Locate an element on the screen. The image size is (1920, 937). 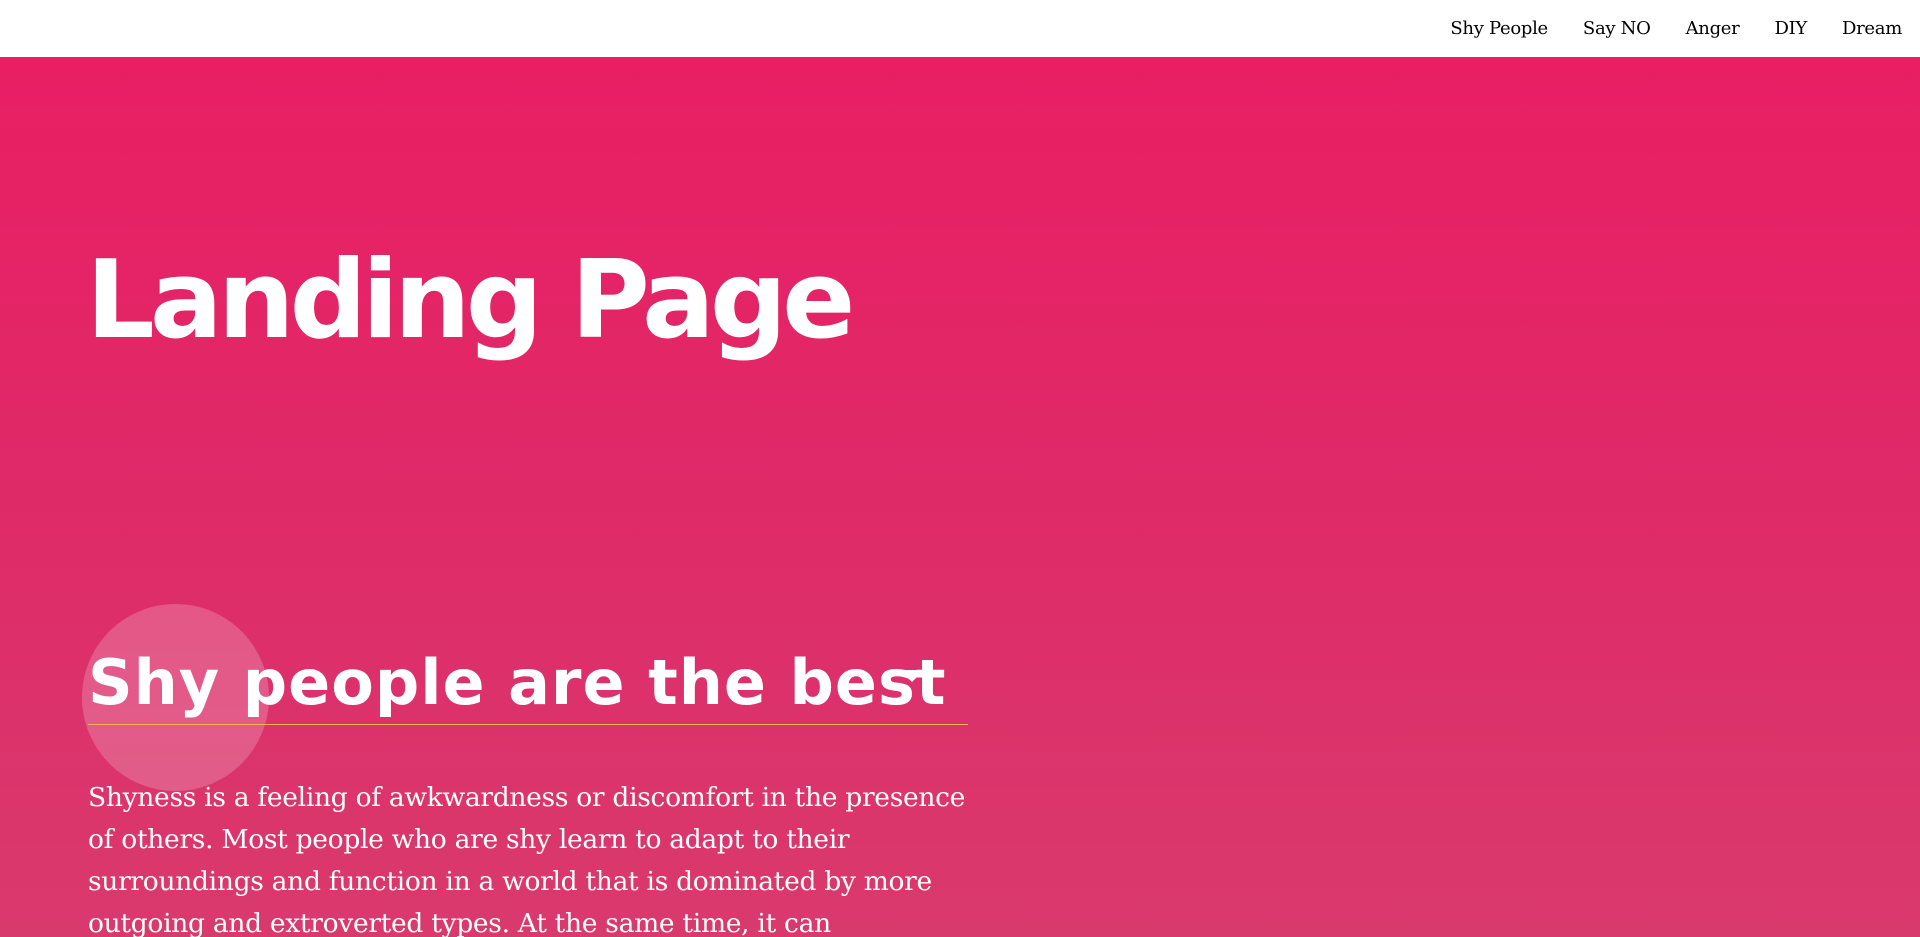
nav-link-dream: Dream is located at coordinates (1872, 28).